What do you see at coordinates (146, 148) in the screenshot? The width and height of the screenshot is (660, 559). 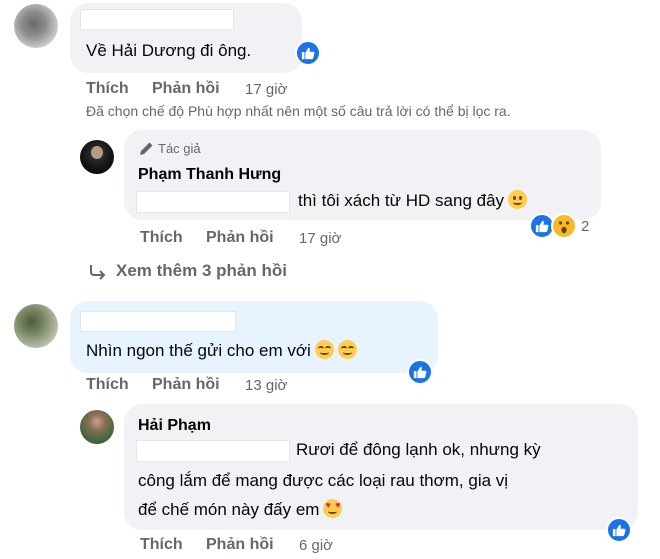 I see `pen-icon` at bounding box center [146, 148].